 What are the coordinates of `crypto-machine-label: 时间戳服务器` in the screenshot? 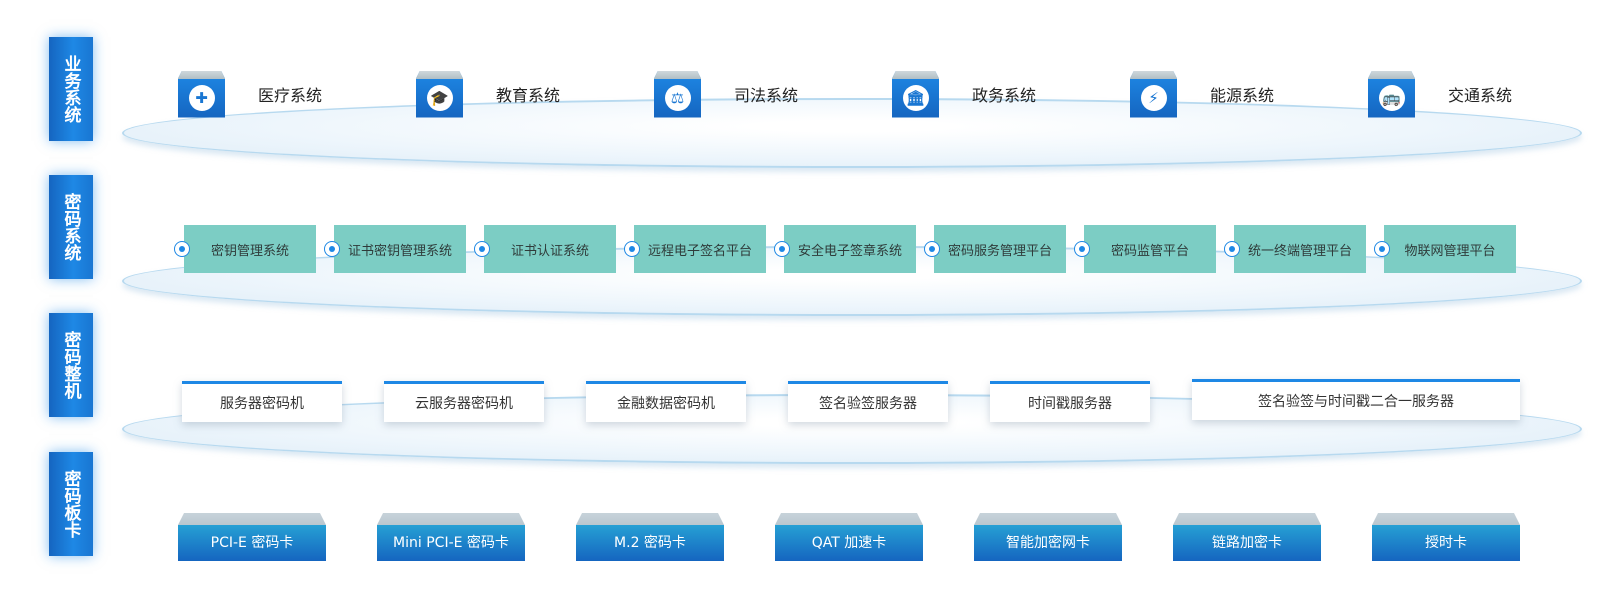 It's located at (1070, 404).